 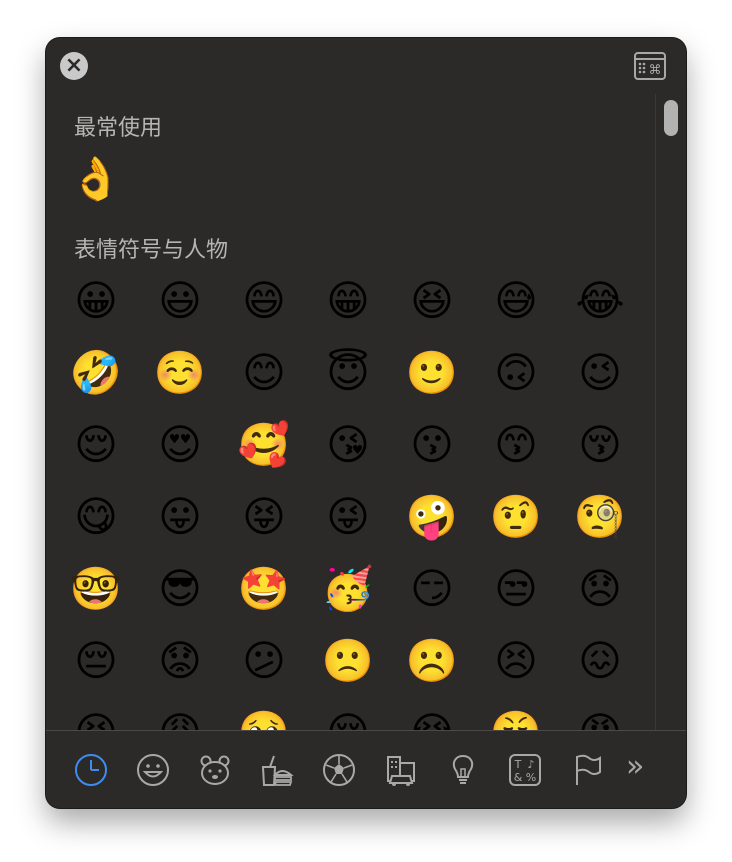 I want to click on emoji-item: ☺️, so click(x=180, y=373).